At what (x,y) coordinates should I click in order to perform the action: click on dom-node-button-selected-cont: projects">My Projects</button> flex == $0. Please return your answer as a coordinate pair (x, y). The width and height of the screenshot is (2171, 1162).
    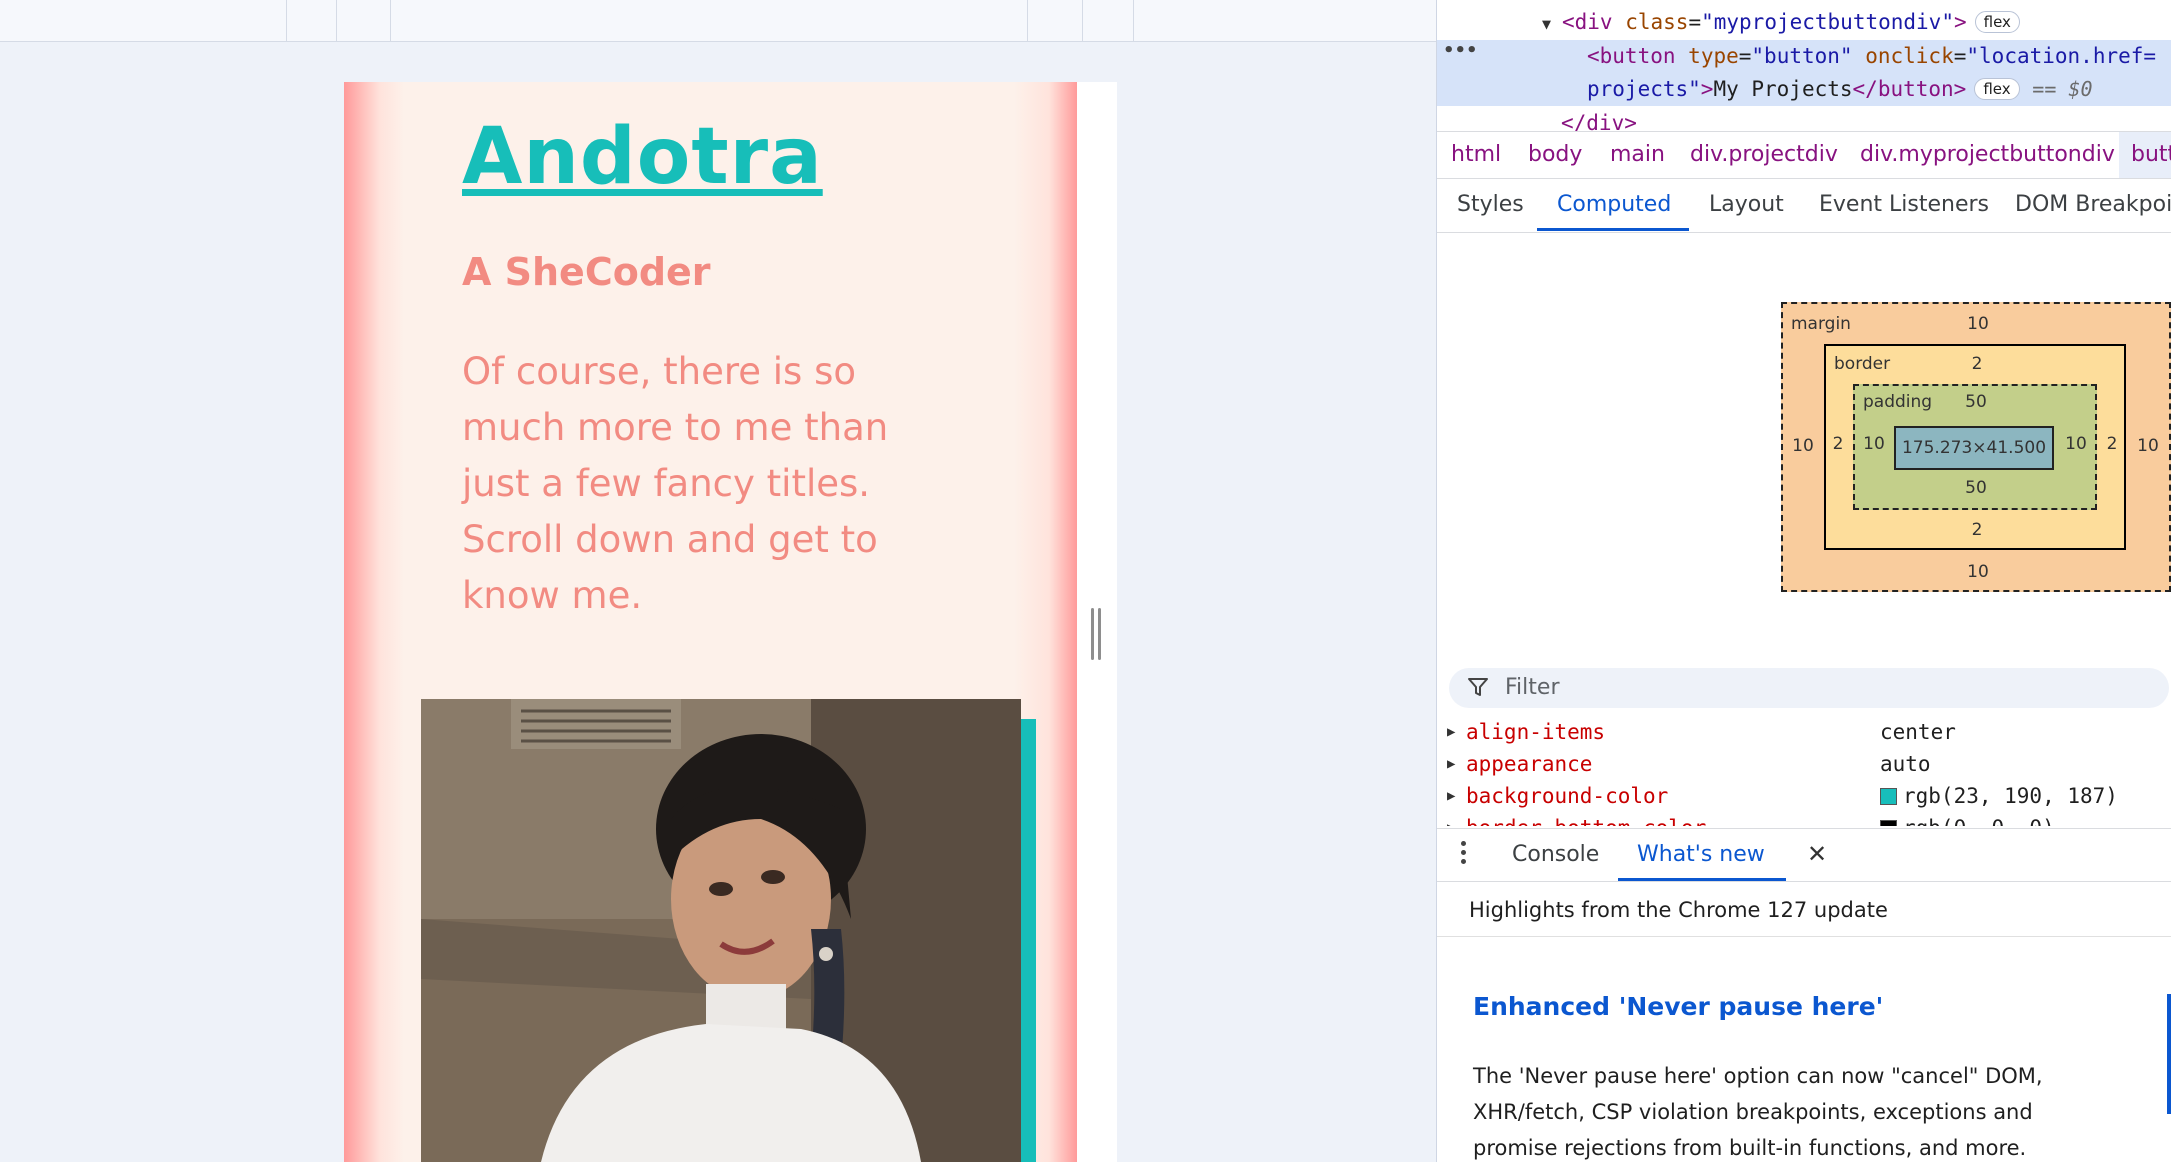
    Looking at the image, I should click on (1804, 89).